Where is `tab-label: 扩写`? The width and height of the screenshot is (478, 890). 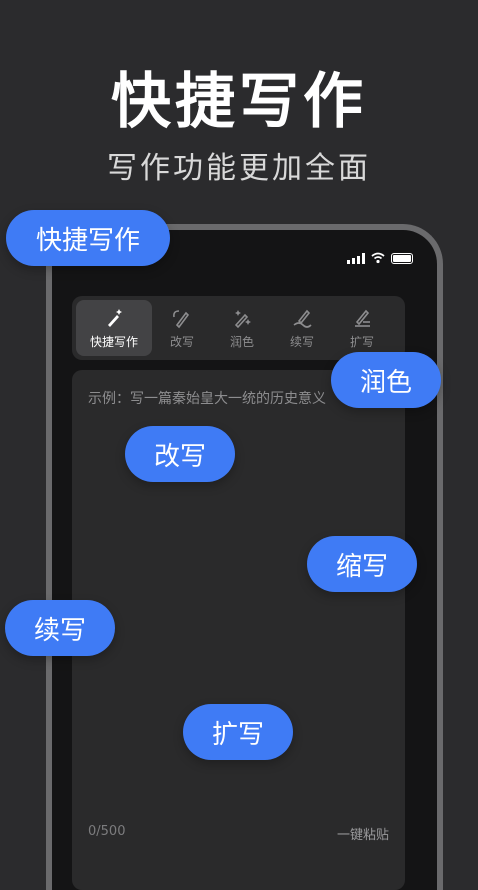 tab-label: 扩写 is located at coordinates (361, 341).